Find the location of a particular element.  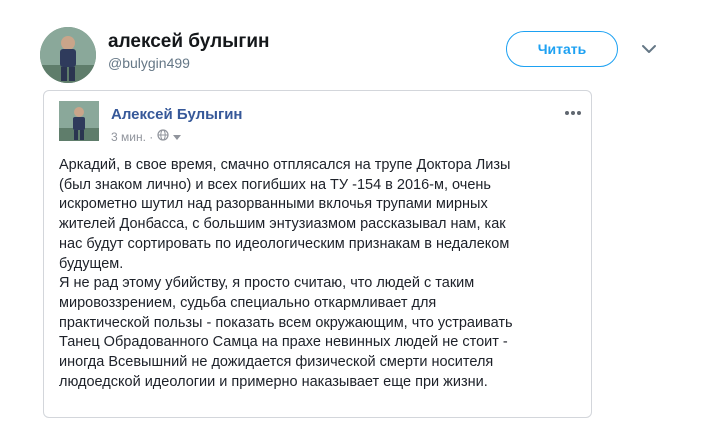

more-dots-icon is located at coordinates (573, 112).